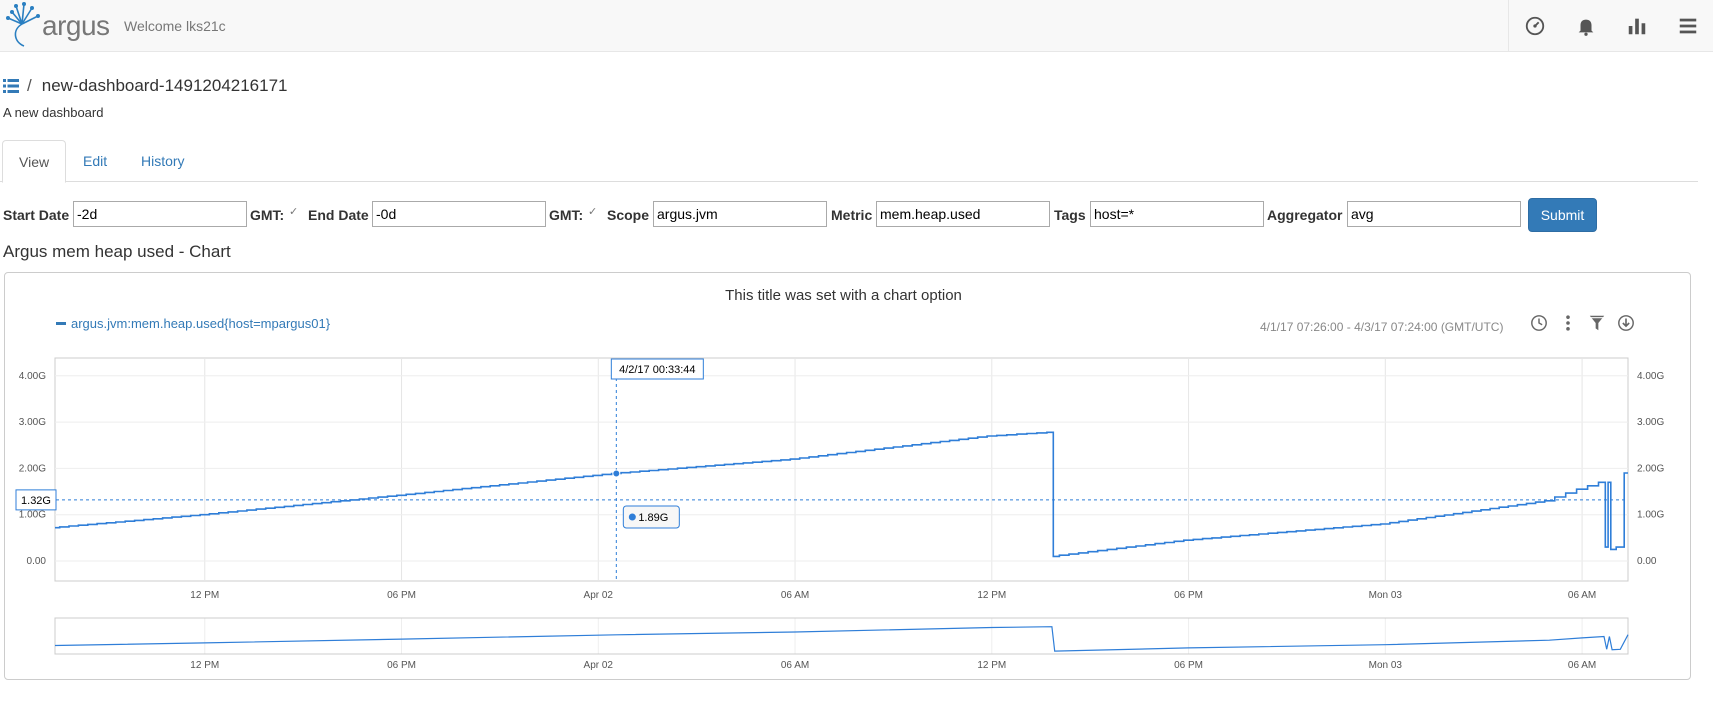  What do you see at coordinates (653, 518) in the screenshot?
I see `hover-value-label: 1.89G` at bounding box center [653, 518].